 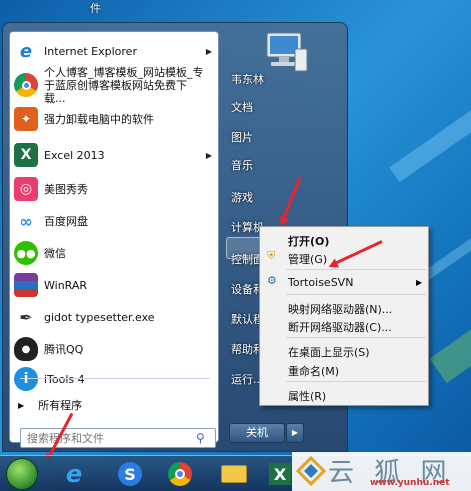 What do you see at coordinates (66, 189) in the screenshot?
I see `program-label: 美图秀秀` at bounding box center [66, 189].